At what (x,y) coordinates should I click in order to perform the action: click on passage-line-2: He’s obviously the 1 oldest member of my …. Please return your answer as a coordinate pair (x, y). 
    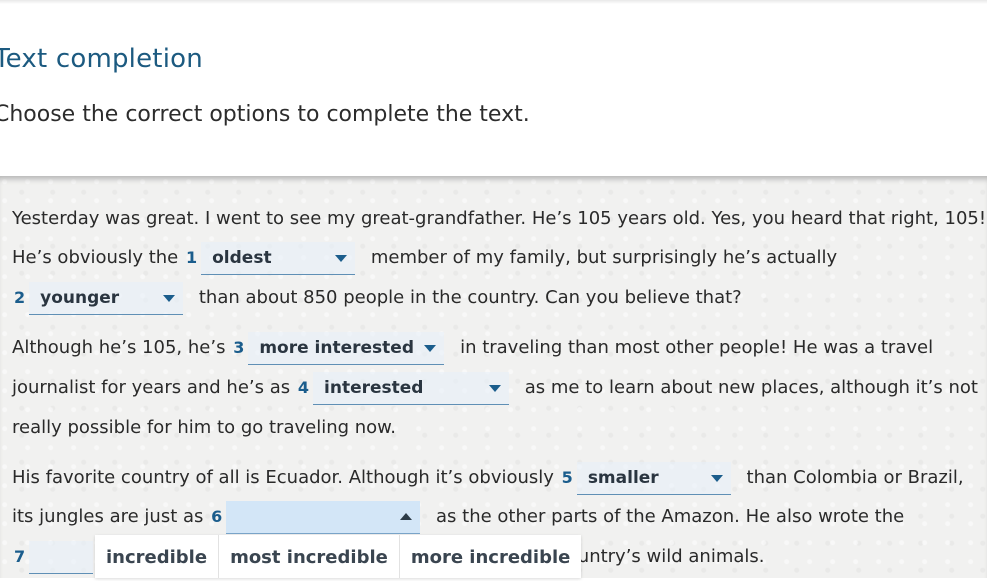
    Looking at the image, I should click on (424, 258).